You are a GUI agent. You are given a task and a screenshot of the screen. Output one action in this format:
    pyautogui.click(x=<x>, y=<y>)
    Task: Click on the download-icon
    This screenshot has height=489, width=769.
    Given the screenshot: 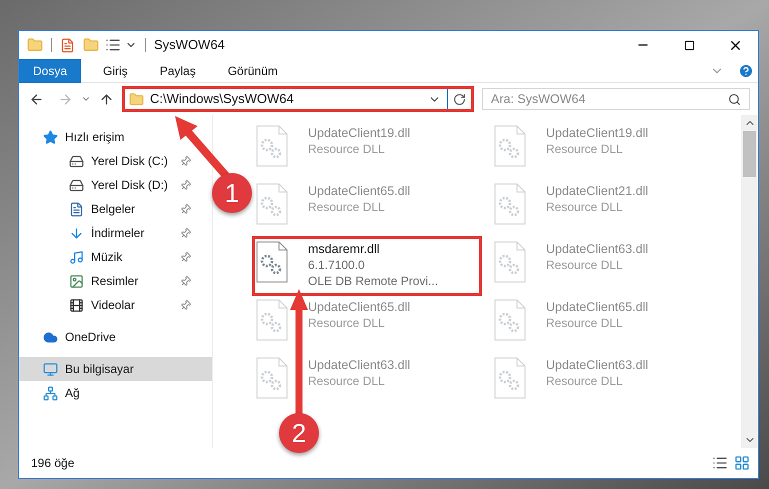 What is the action you would take?
    pyautogui.click(x=76, y=233)
    